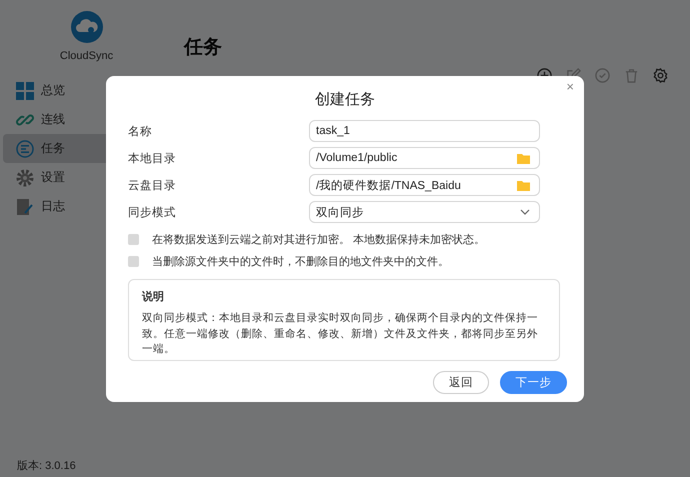 The image size is (690, 477). What do you see at coordinates (25, 149) in the screenshot?
I see `list-icon` at bounding box center [25, 149].